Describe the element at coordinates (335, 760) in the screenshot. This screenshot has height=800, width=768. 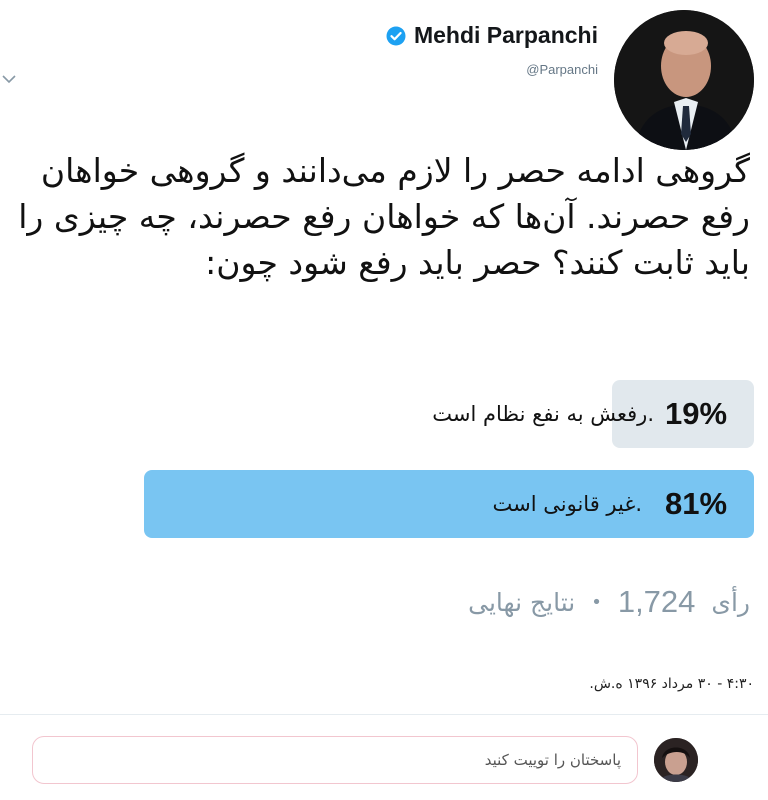
I see `reply-input: پاسختان را توییت کنید` at that location.